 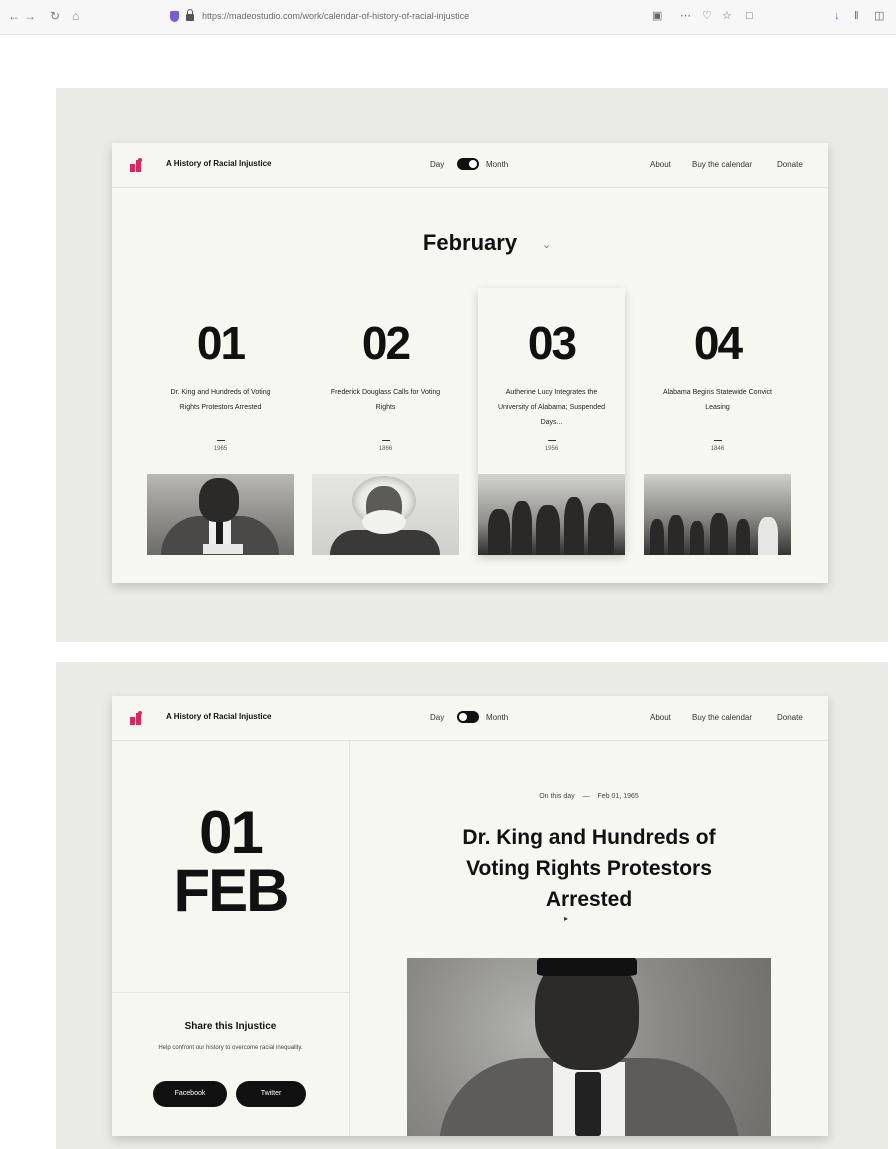 What do you see at coordinates (589, 1047) in the screenshot?
I see `mlk-portrait-photo` at bounding box center [589, 1047].